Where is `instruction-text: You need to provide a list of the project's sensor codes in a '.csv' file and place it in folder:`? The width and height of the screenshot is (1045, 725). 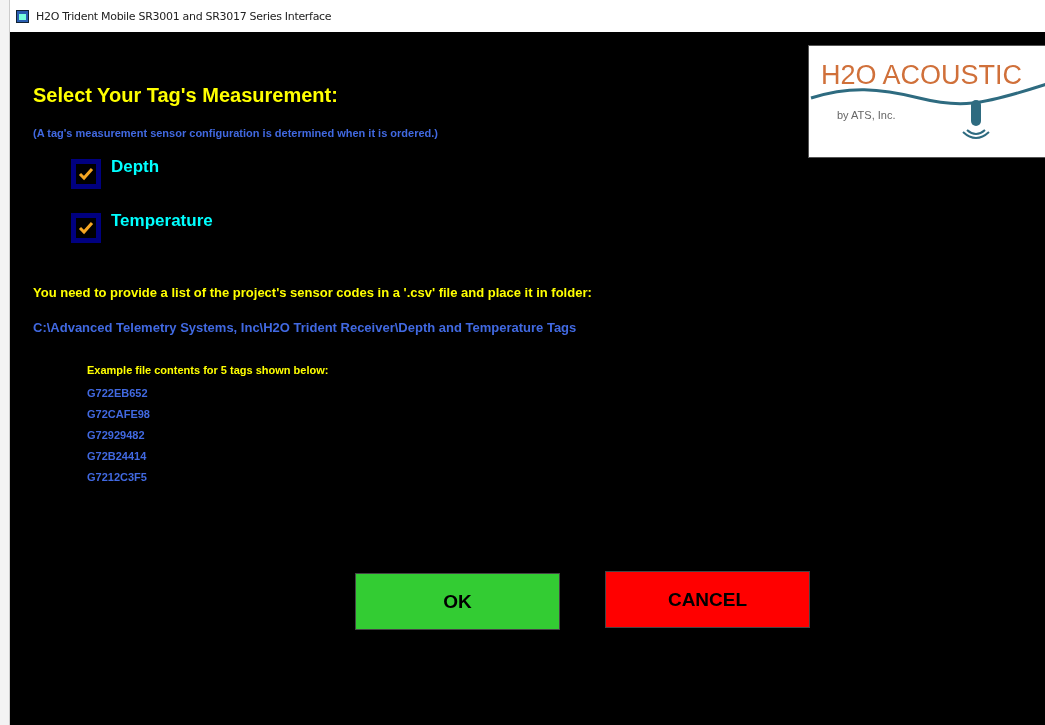
instruction-text: You need to provide a list of the project's sensor codes in a '.csv' file and place it in folder: is located at coordinates (313, 292).